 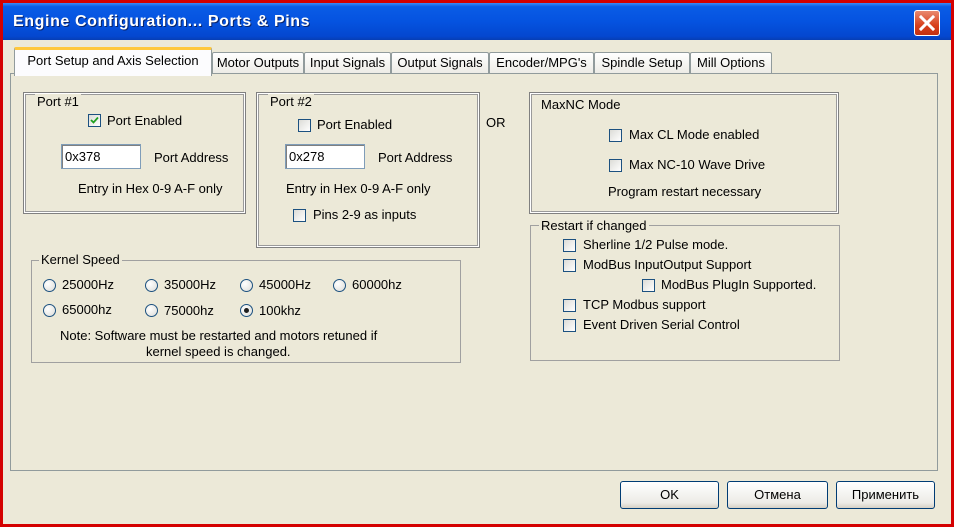 I want to click on maxcl-checkbox, so click(x=615, y=135).